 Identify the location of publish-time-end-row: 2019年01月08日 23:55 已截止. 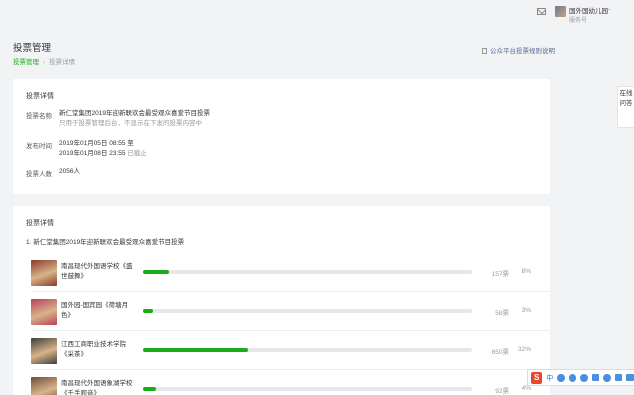
(103, 154).